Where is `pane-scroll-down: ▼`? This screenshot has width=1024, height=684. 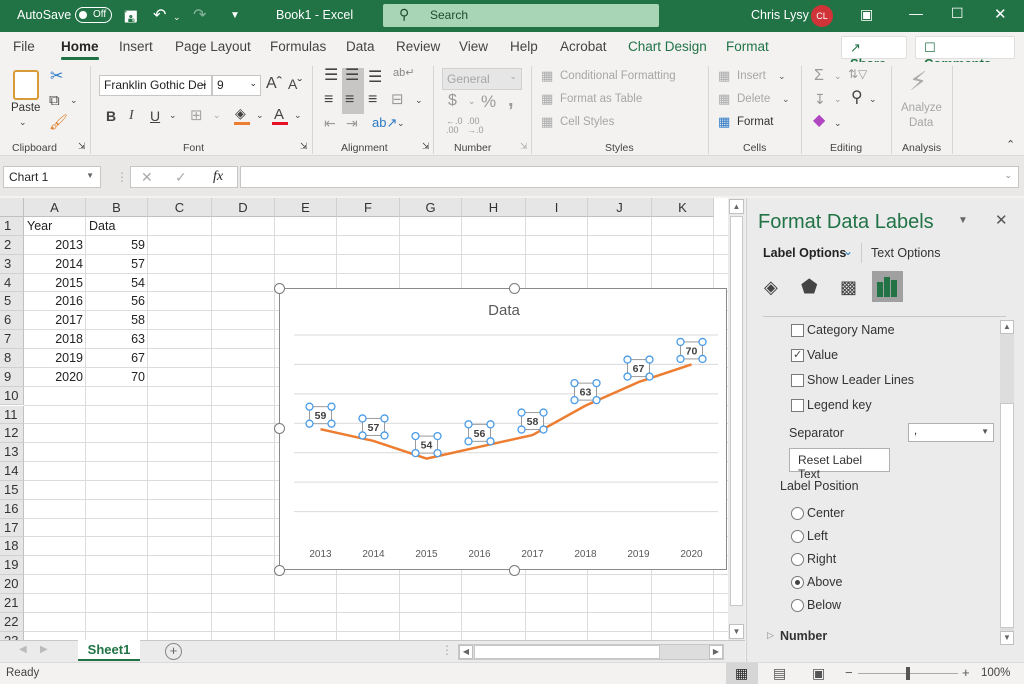
pane-scroll-down: ▼ is located at coordinates (1007, 638).